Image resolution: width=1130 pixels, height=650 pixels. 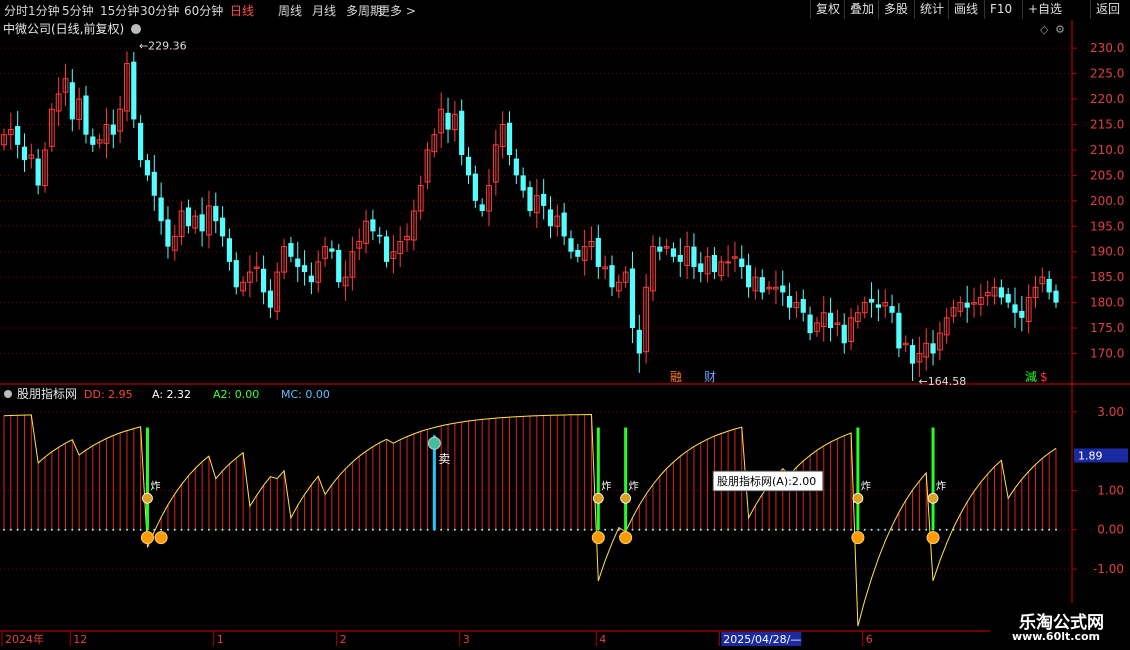 I want to click on indicator-title: 股朋指标网, so click(x=47, y=393).